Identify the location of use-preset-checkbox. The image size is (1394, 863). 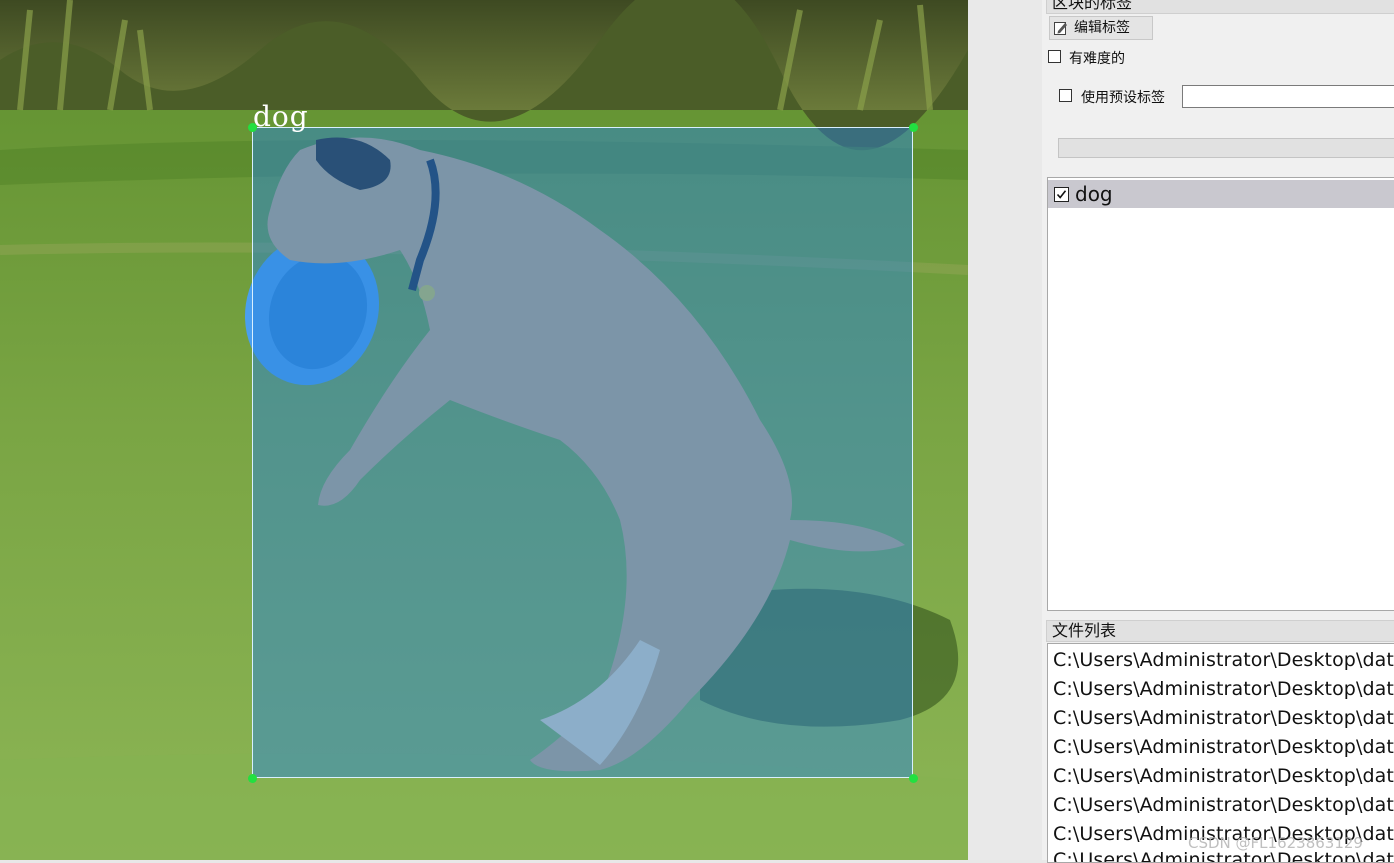
(1065, 95).